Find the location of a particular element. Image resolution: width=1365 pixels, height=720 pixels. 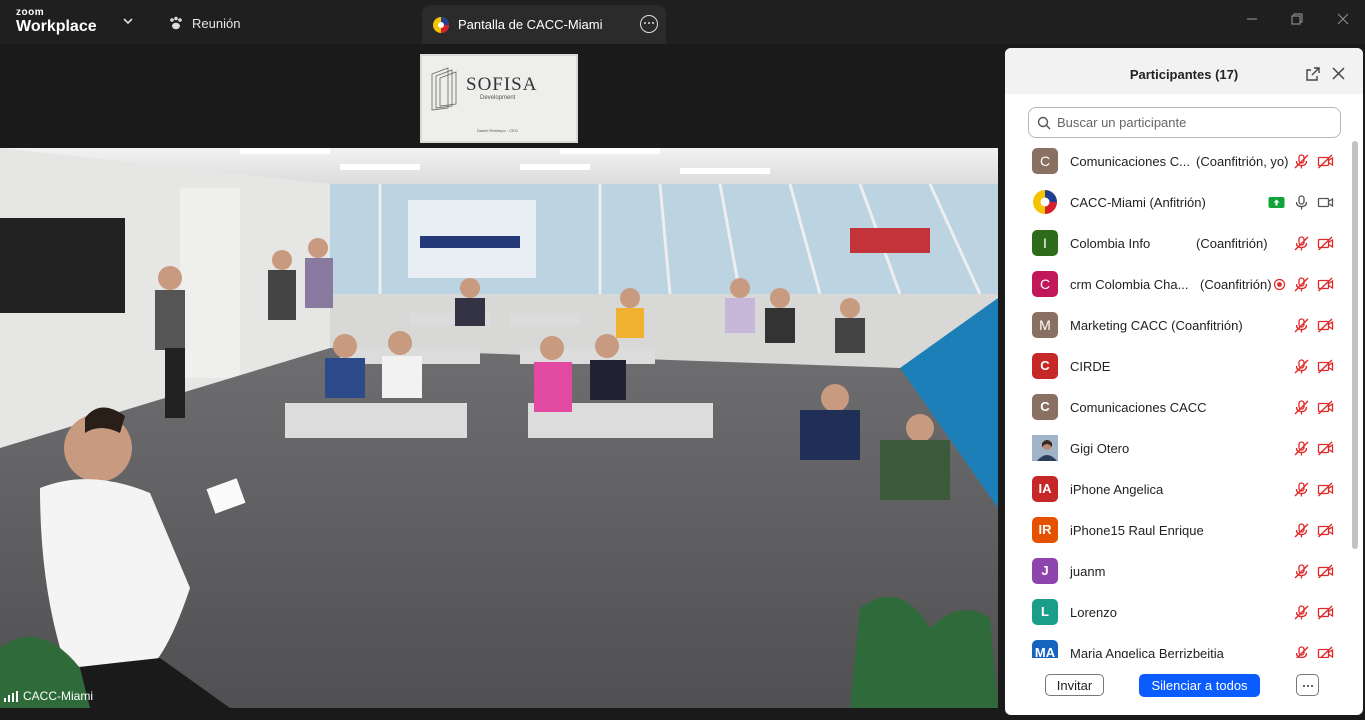

tab-screen-share: Pantalla de CACC-Miami is located at coordinates (544, 24).